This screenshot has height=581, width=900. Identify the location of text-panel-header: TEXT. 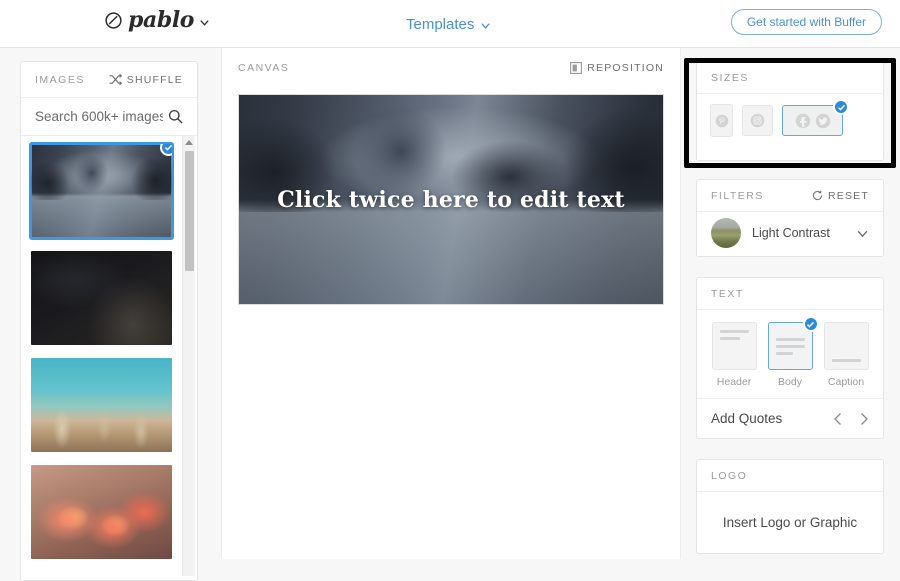
(790, 294).